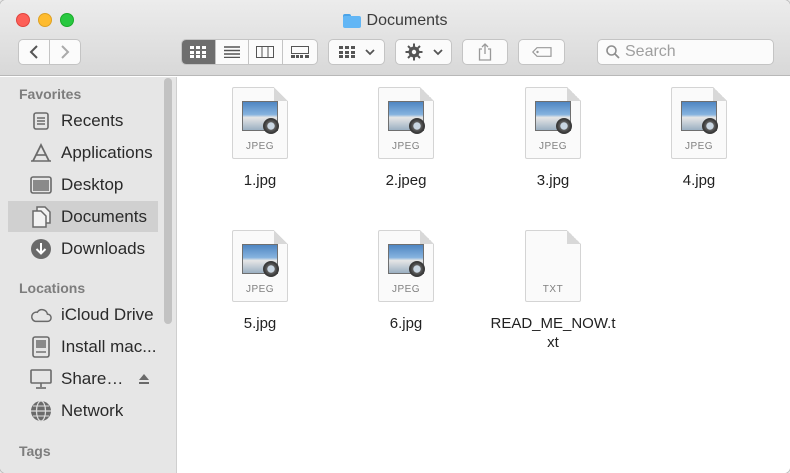 The width and height of the screenshot is (790, 473). I want to click on locations-heading: Locations, so click(52, 288).